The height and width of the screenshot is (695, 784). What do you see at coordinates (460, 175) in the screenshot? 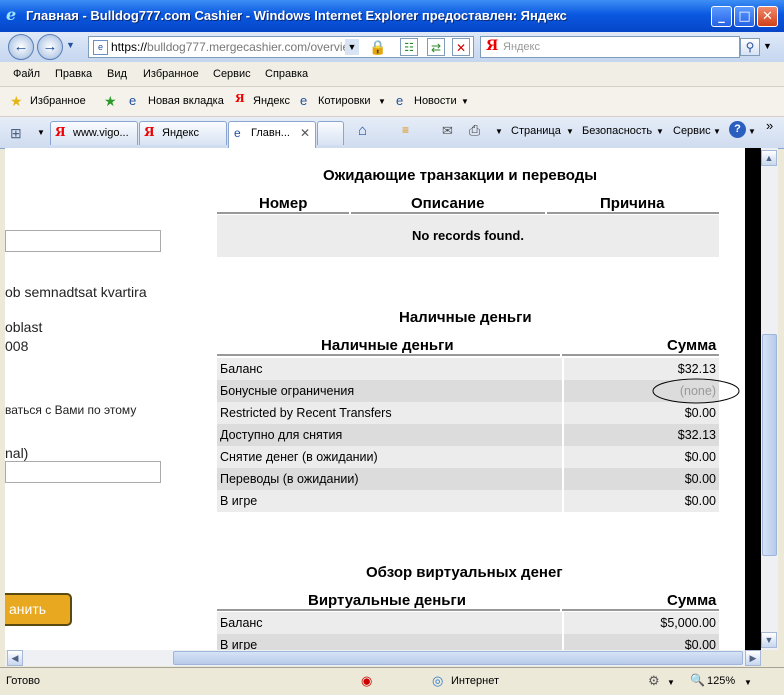
I see `pending-title: Ожидающие транзакции и переводы` at bounding box center [460, 175].